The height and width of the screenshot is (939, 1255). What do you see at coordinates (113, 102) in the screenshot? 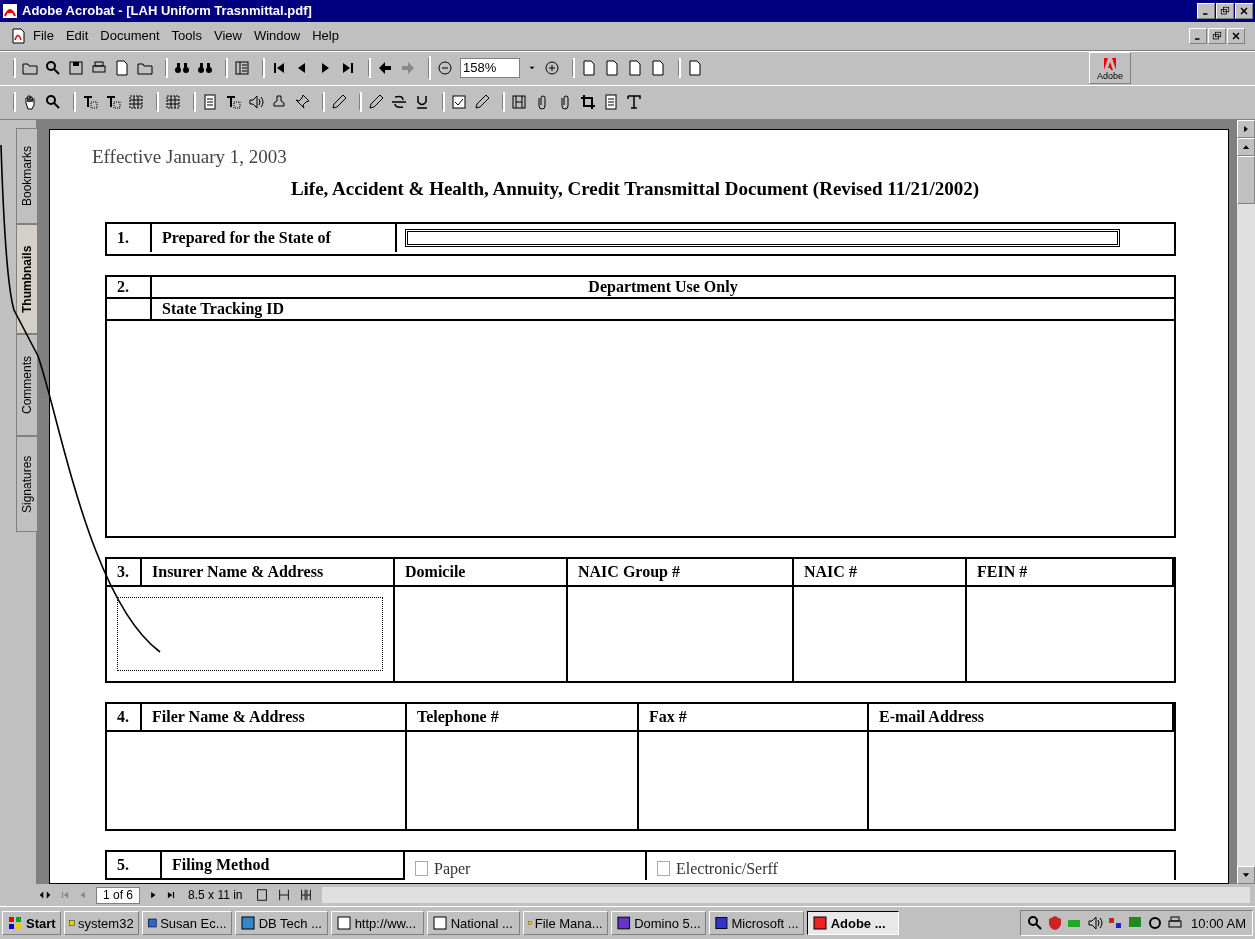
I see `column-select-icon` at bounding box center [113, 102].